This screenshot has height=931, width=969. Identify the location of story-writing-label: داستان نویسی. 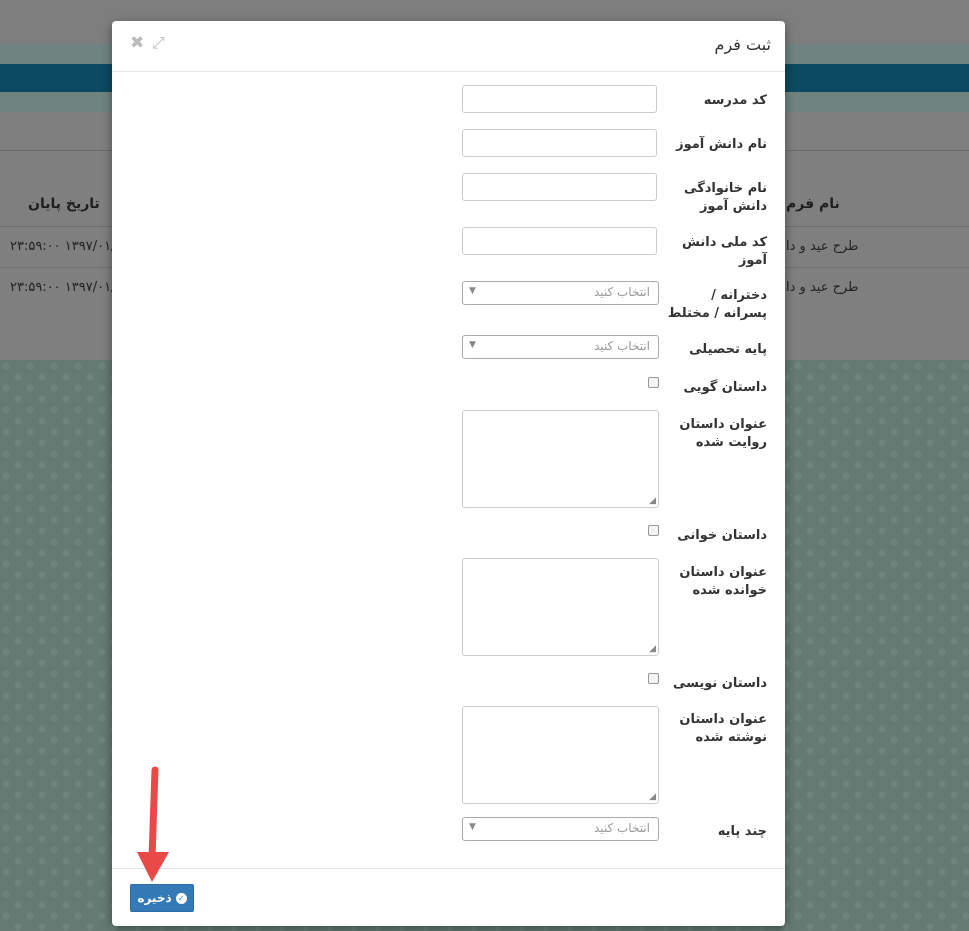
(719, 683).